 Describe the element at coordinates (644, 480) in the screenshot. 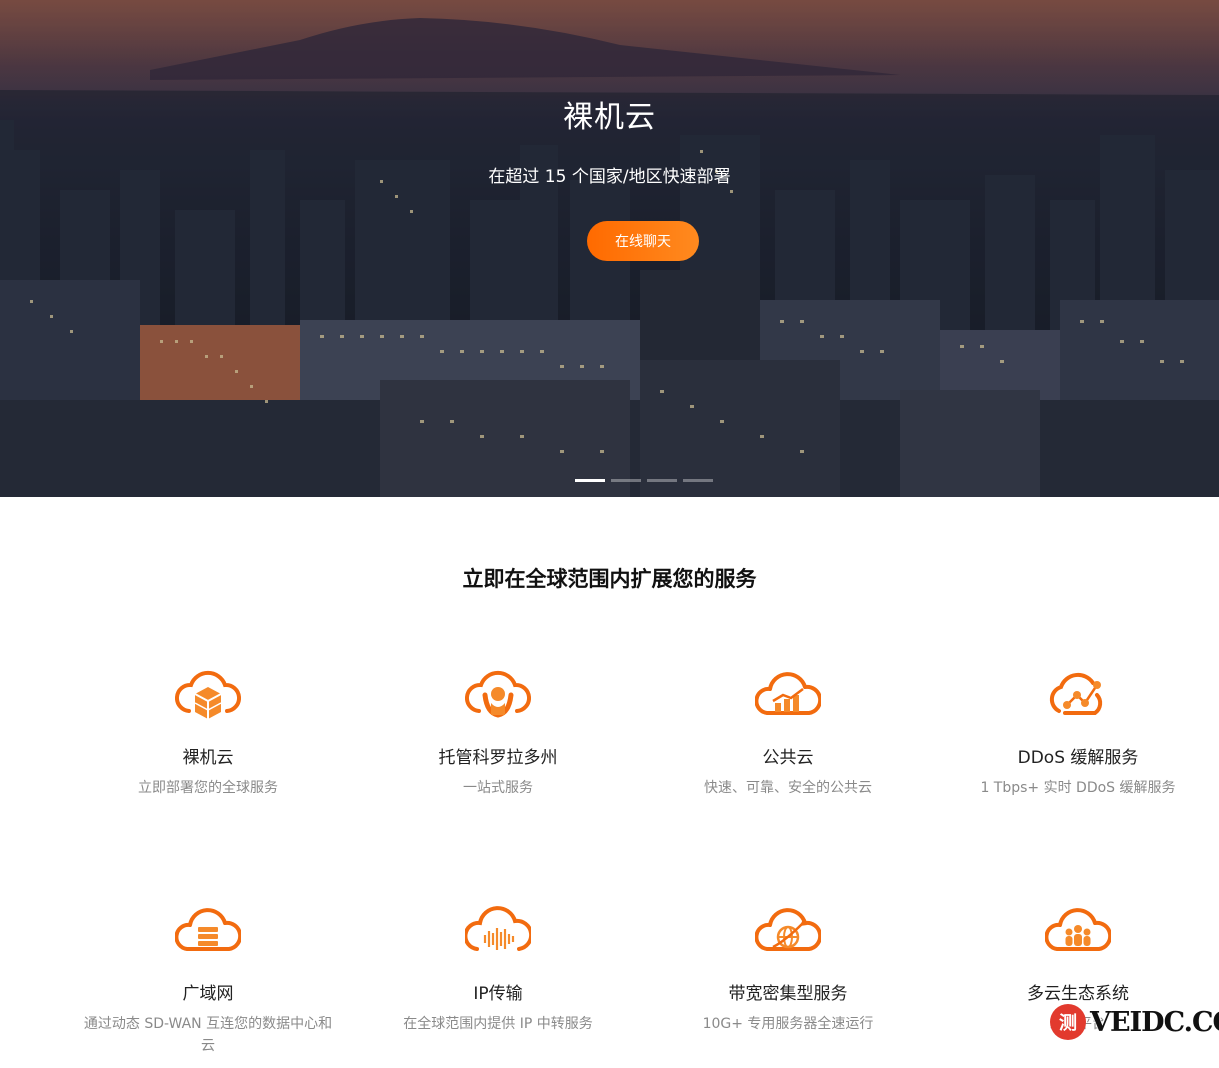

I see `carousel-indicators` at that location.